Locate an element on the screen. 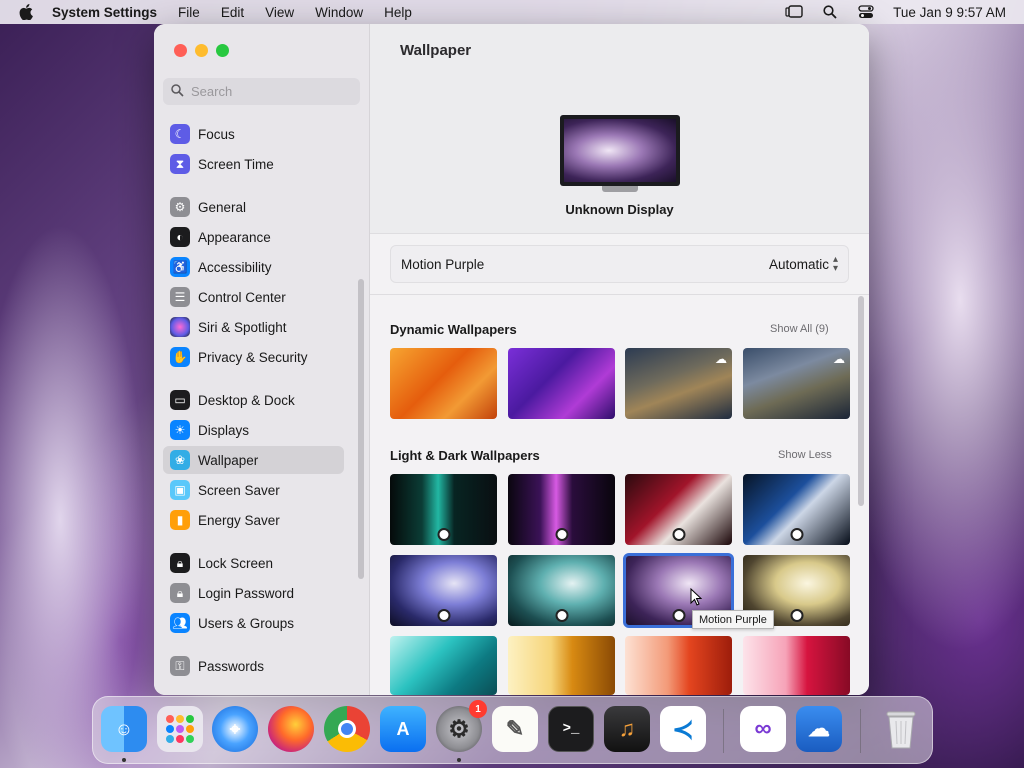 The width and height of the screenshot is (1024, 768). wallpaper-thumb-green-lines is located at coordinates (443, 509).